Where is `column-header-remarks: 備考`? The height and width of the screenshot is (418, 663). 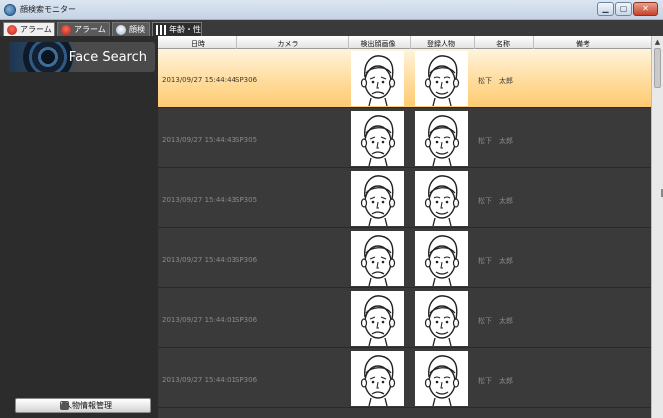 column-header-remarks: 備考 is located at coordinates (583, 44).